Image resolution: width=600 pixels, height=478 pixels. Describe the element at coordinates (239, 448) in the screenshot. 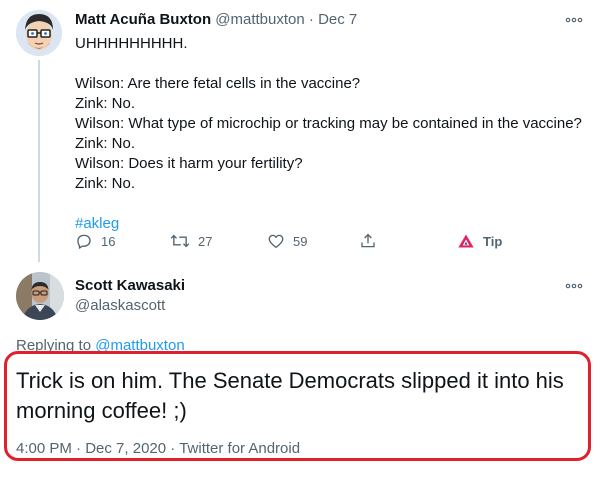

I see `tweet-source: Twitter for Android` at that location.